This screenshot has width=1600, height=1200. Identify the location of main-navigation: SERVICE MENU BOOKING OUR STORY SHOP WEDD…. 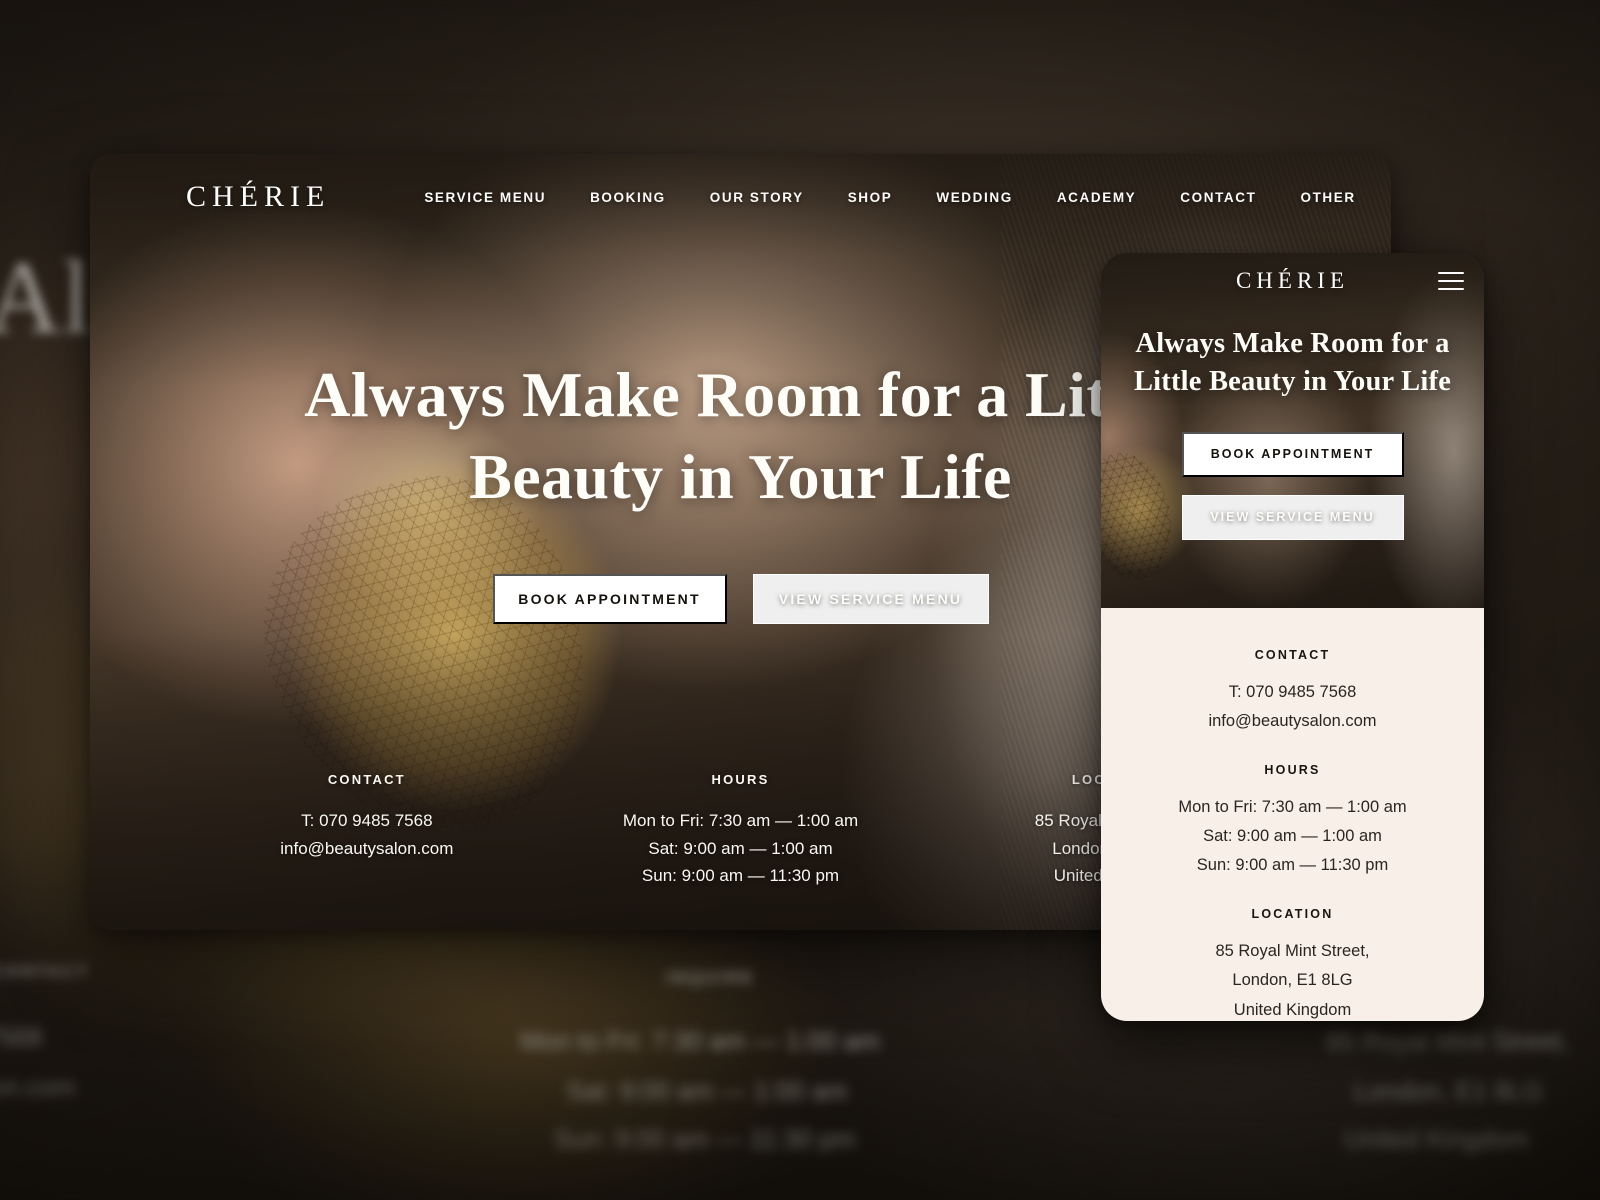
(907, 197).